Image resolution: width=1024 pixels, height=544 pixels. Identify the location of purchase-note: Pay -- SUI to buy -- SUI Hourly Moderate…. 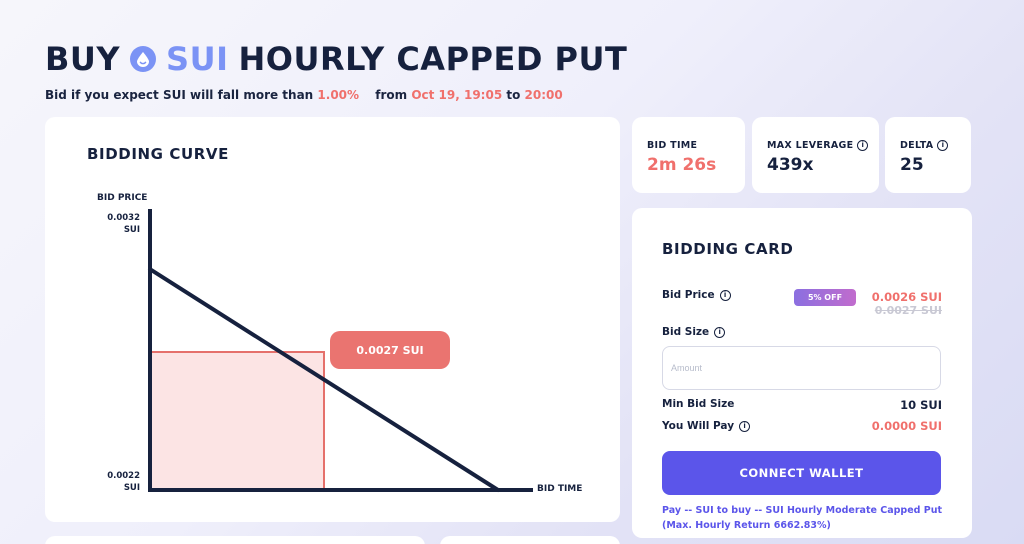
(802, 518).